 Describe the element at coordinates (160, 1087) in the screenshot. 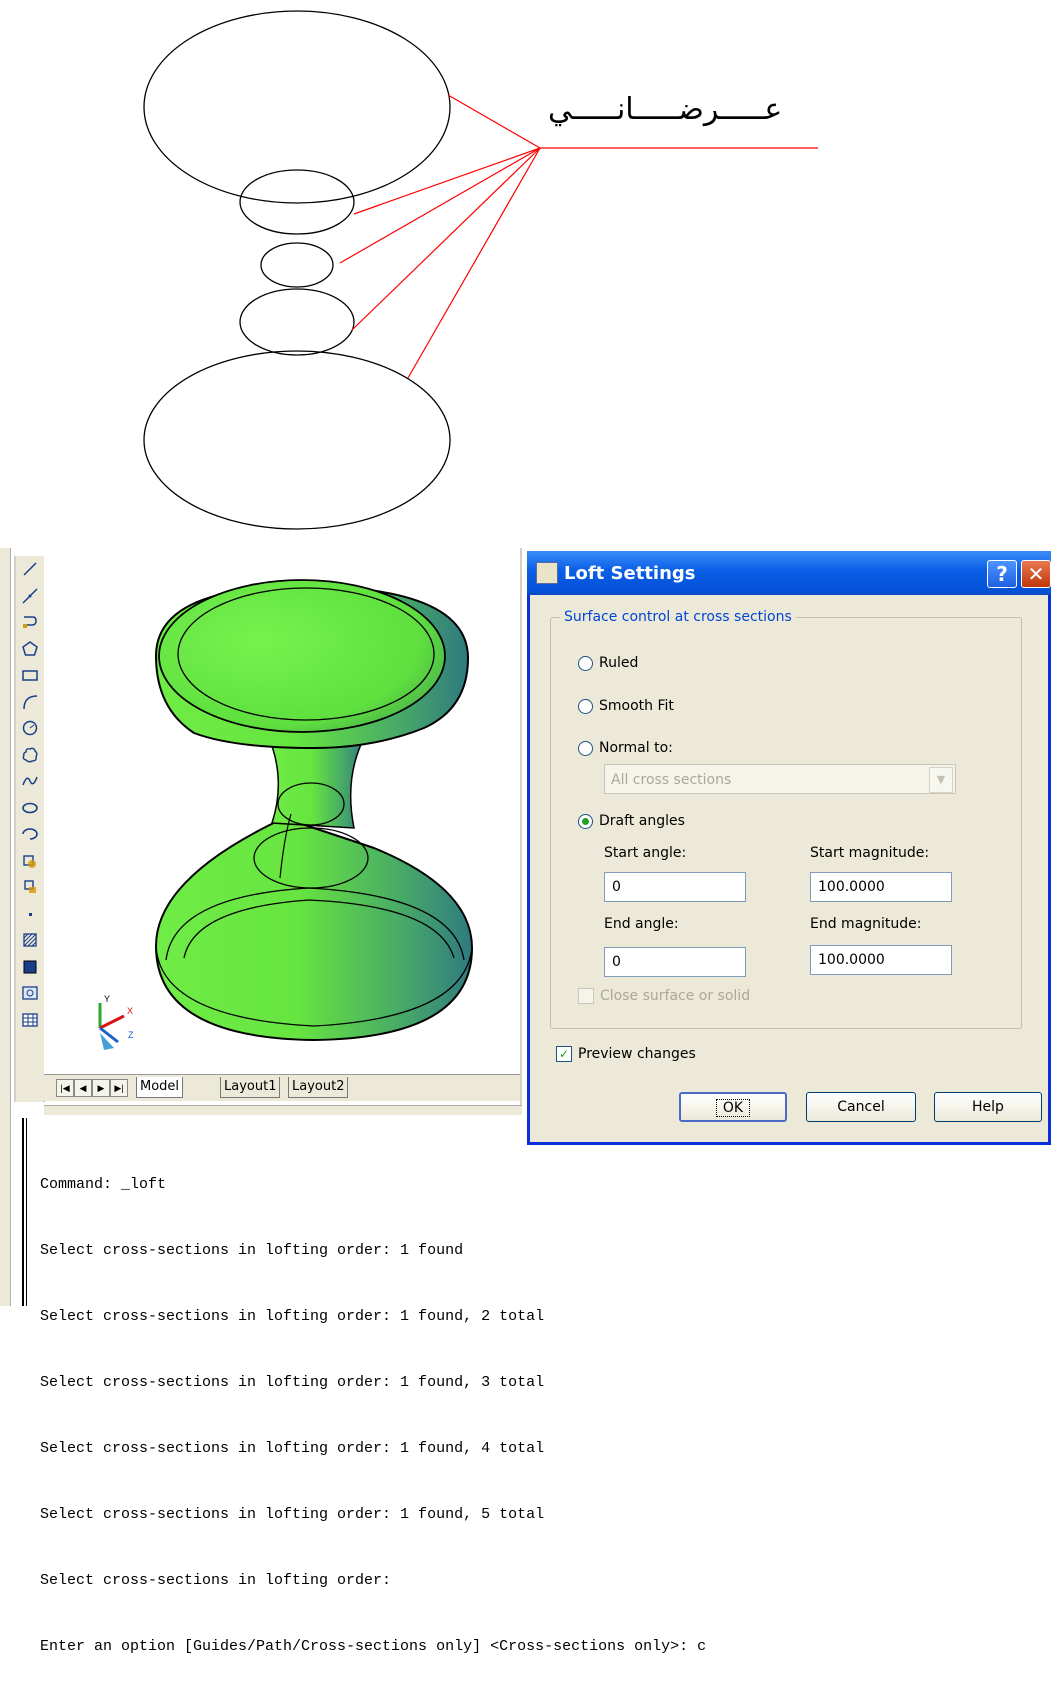

I see `tab-model: Model` at that location.